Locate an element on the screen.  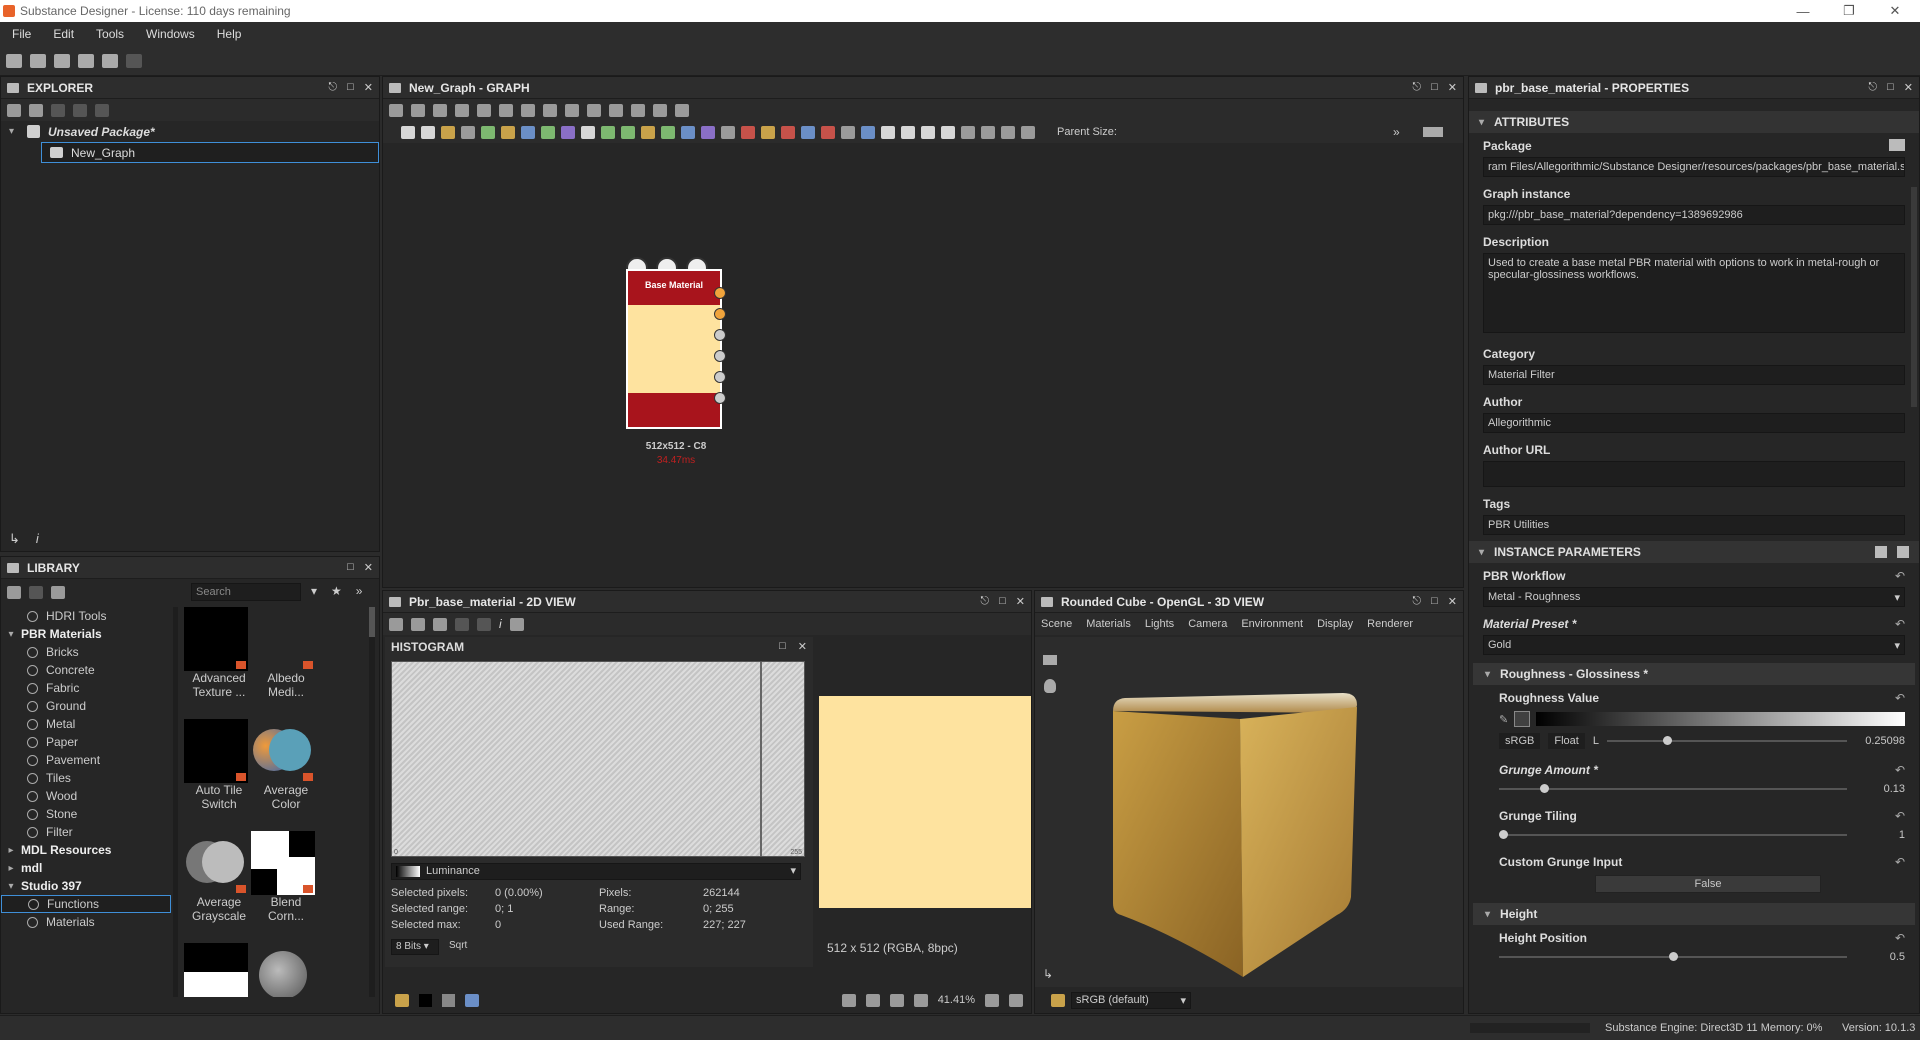
uv-icon is located at coordinates (484, 624).